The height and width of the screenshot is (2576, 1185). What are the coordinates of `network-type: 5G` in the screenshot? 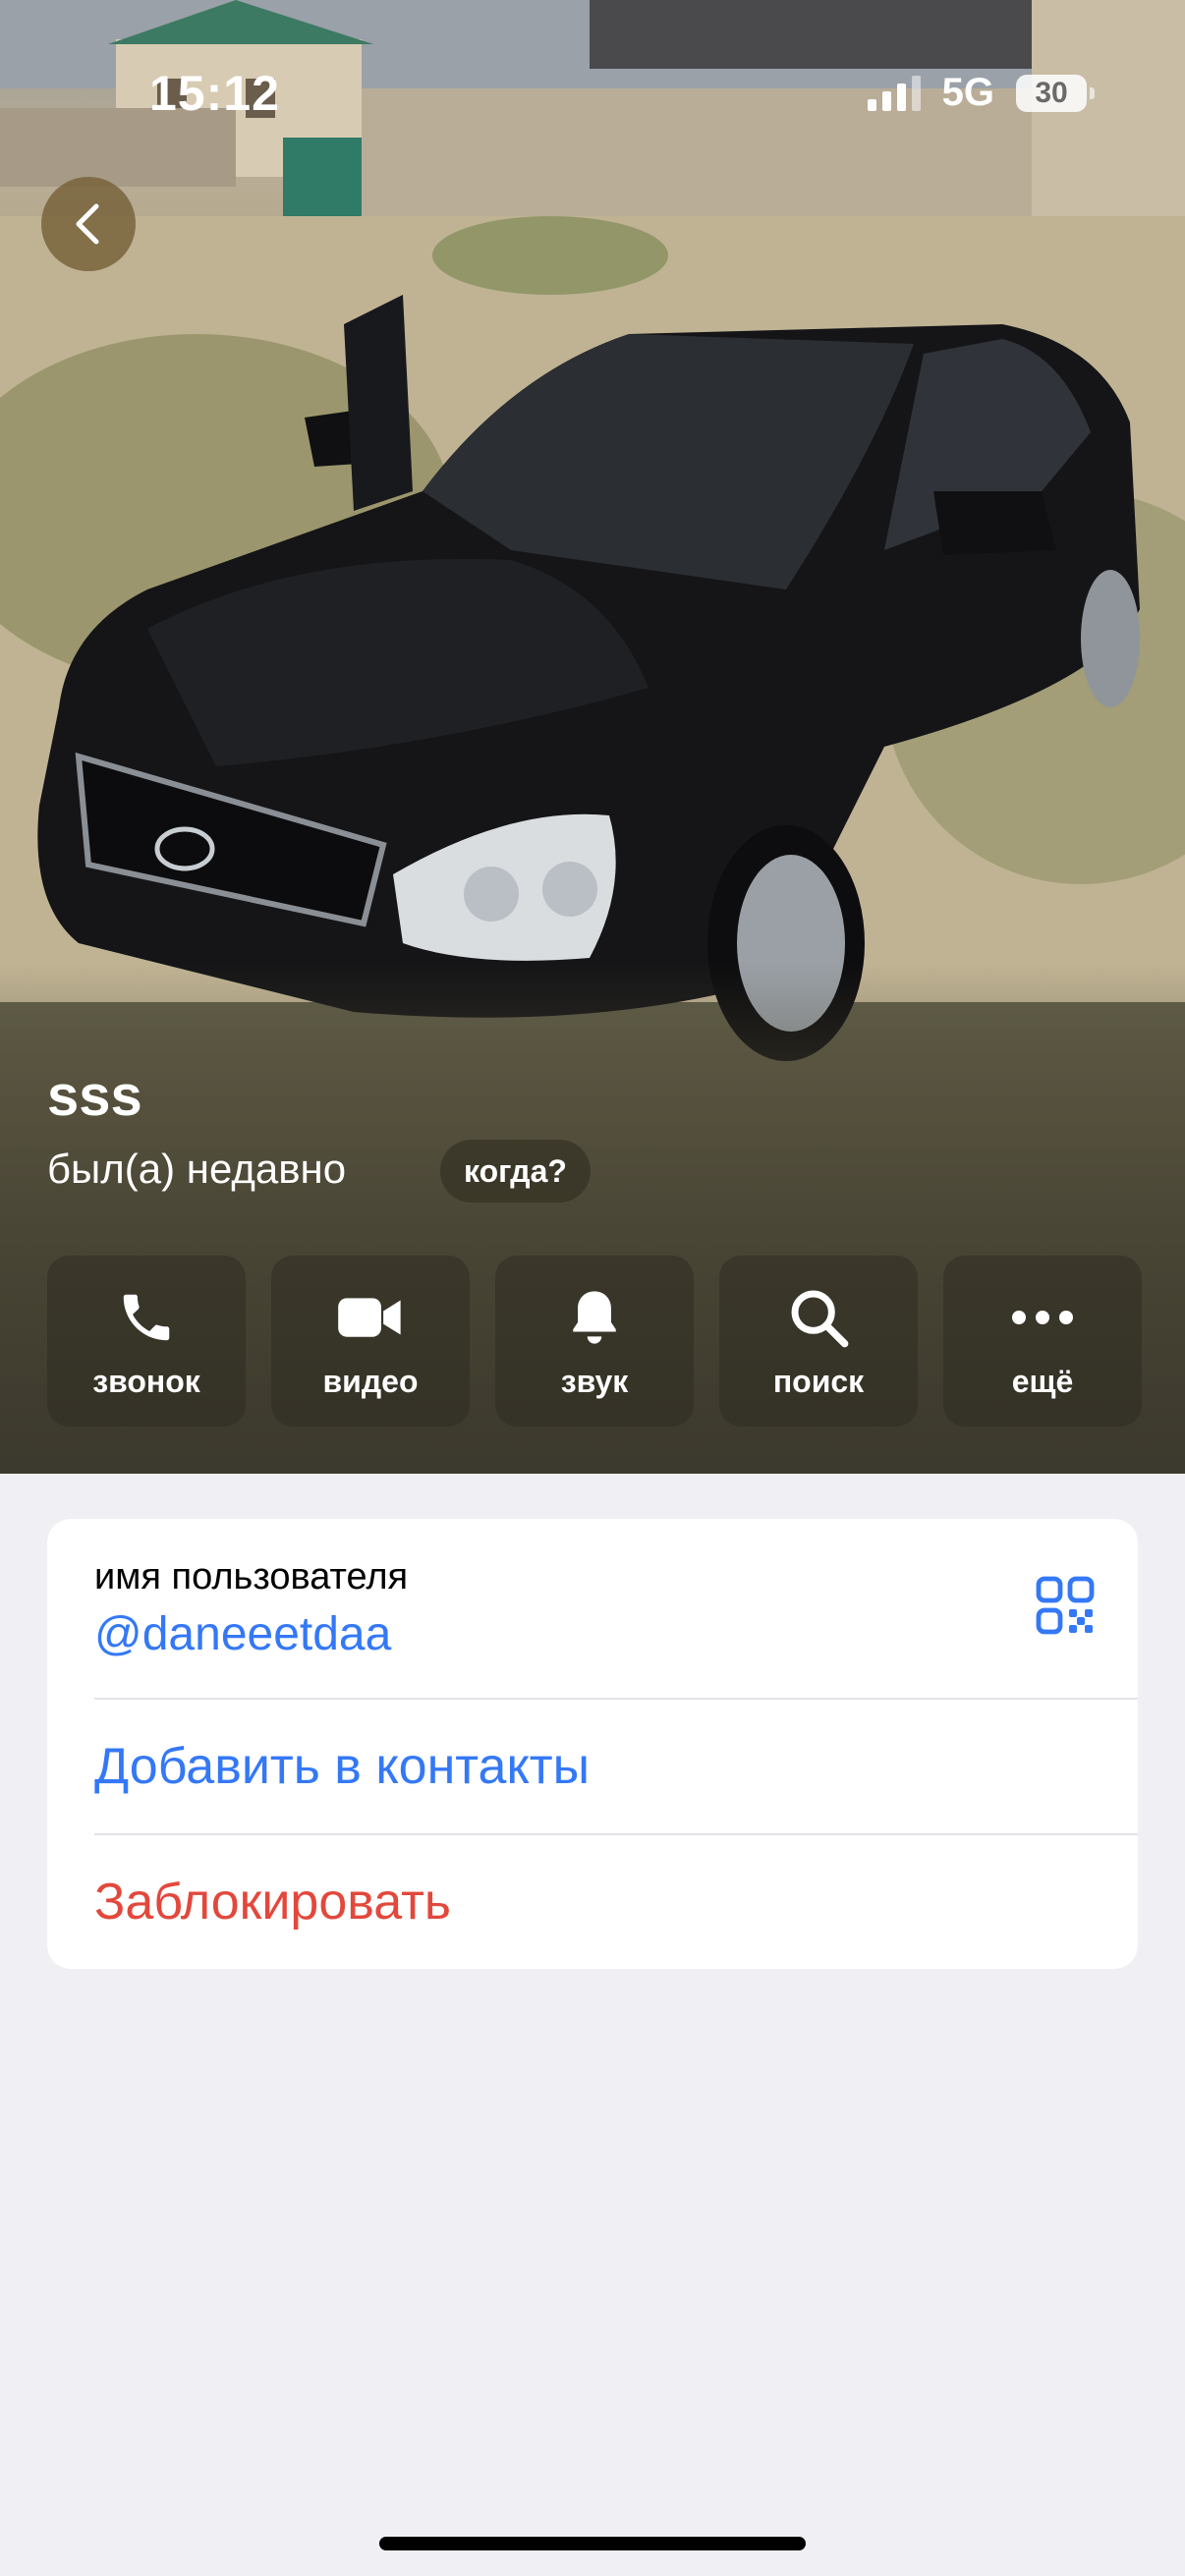 It's located at (968, 92).